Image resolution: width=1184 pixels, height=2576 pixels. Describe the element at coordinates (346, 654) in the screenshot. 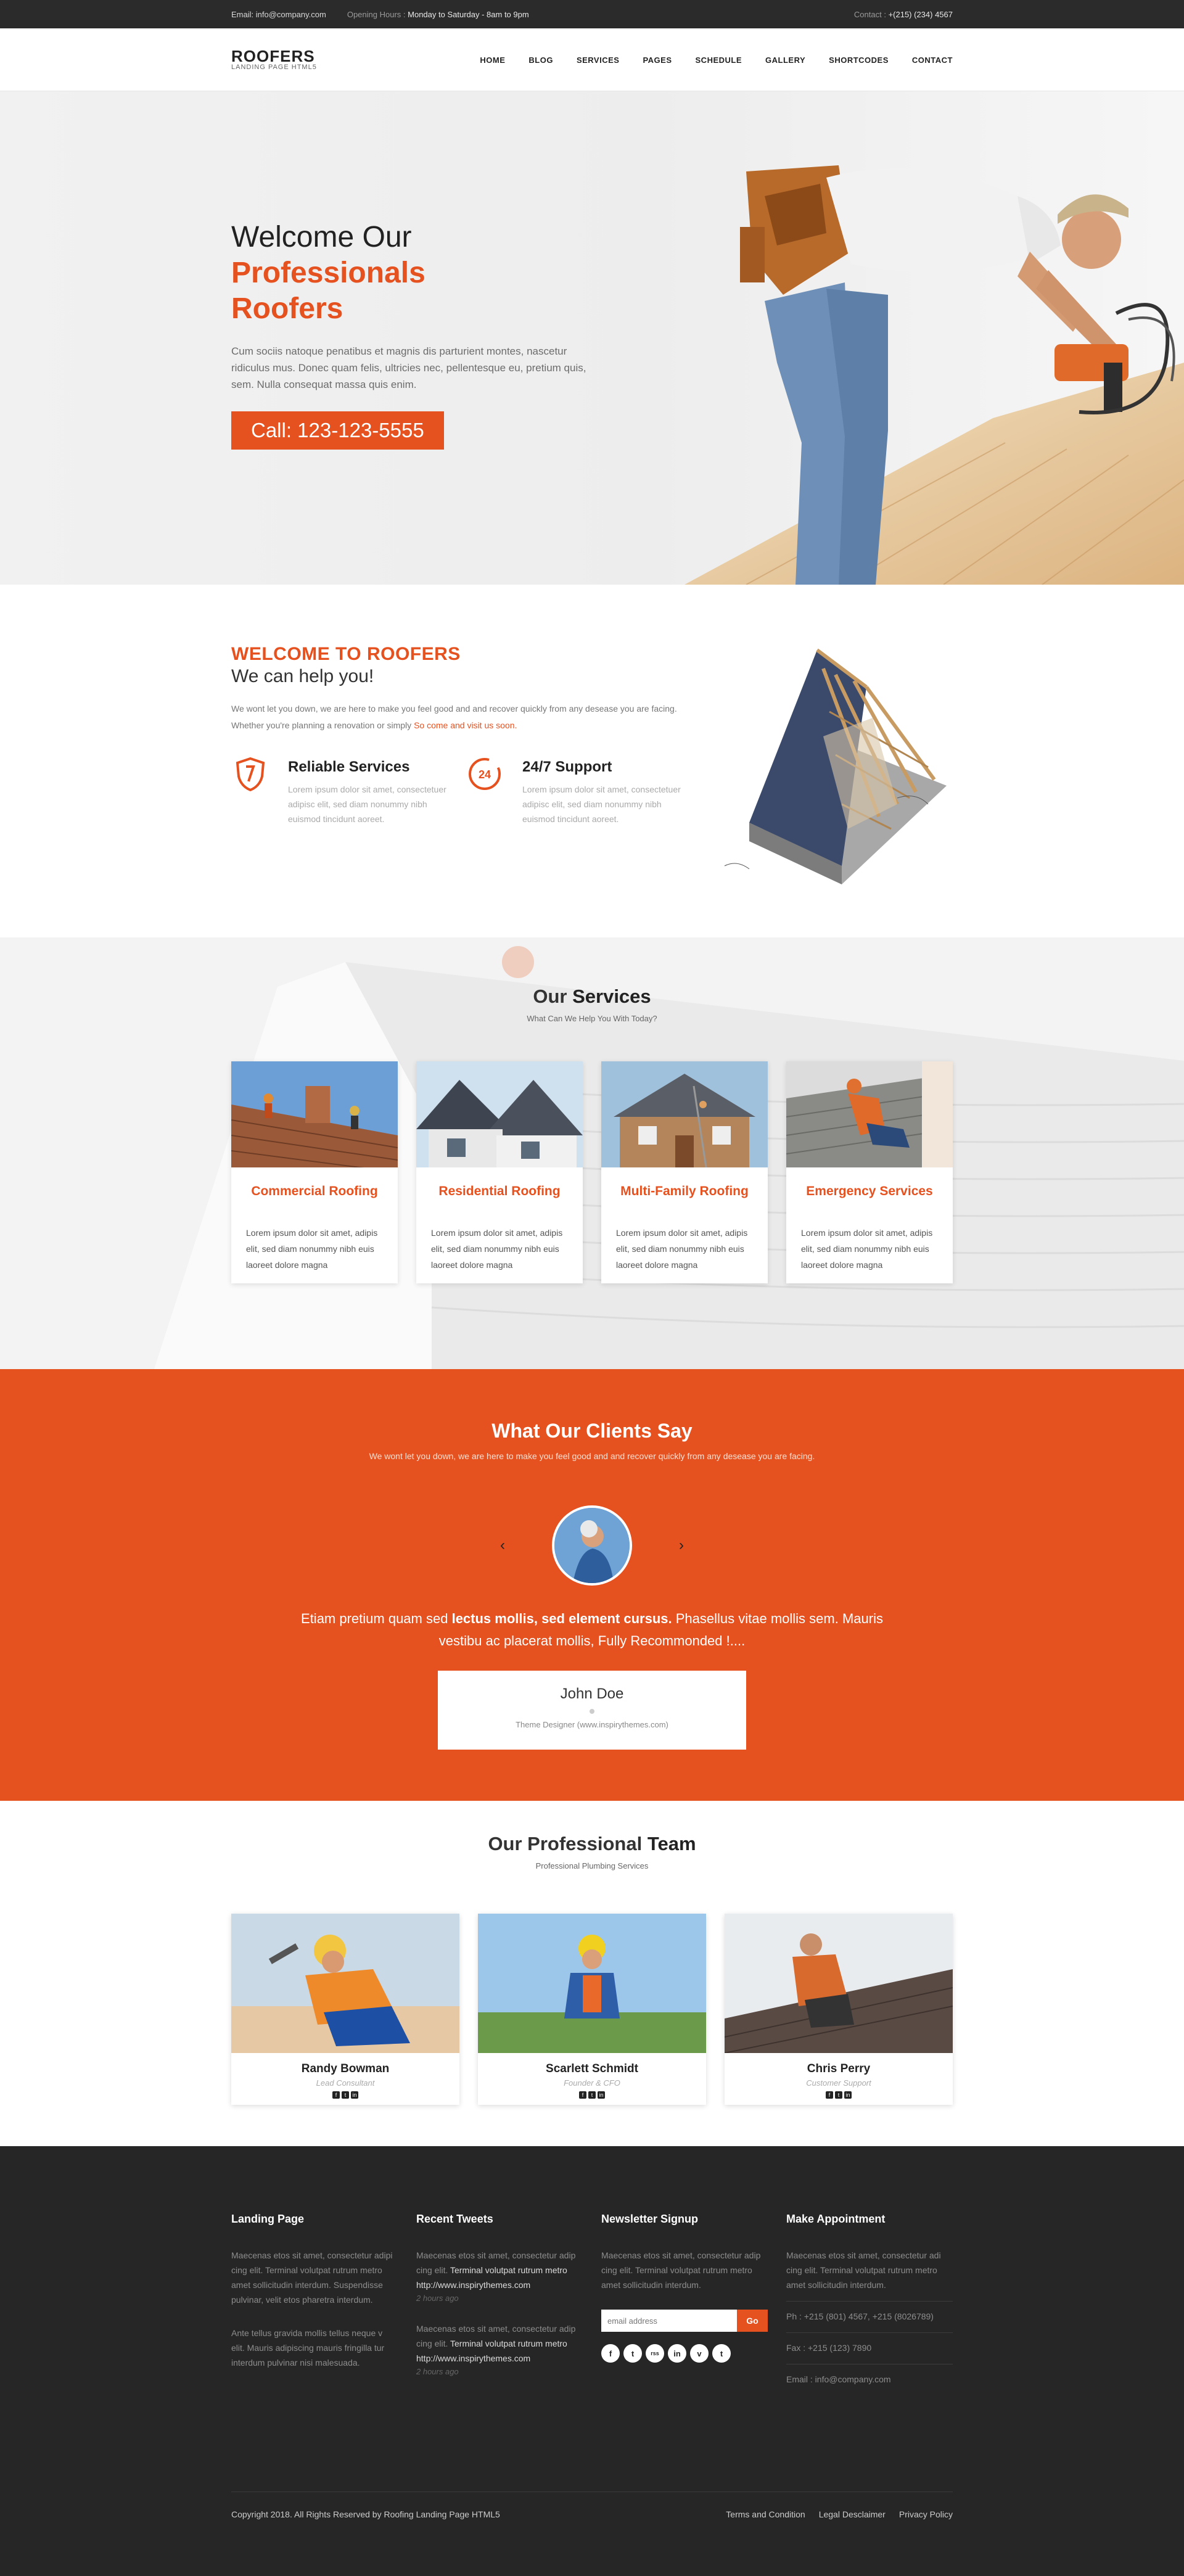

I see `welcome-title: WELCOME TO ROOFERS` at that location.